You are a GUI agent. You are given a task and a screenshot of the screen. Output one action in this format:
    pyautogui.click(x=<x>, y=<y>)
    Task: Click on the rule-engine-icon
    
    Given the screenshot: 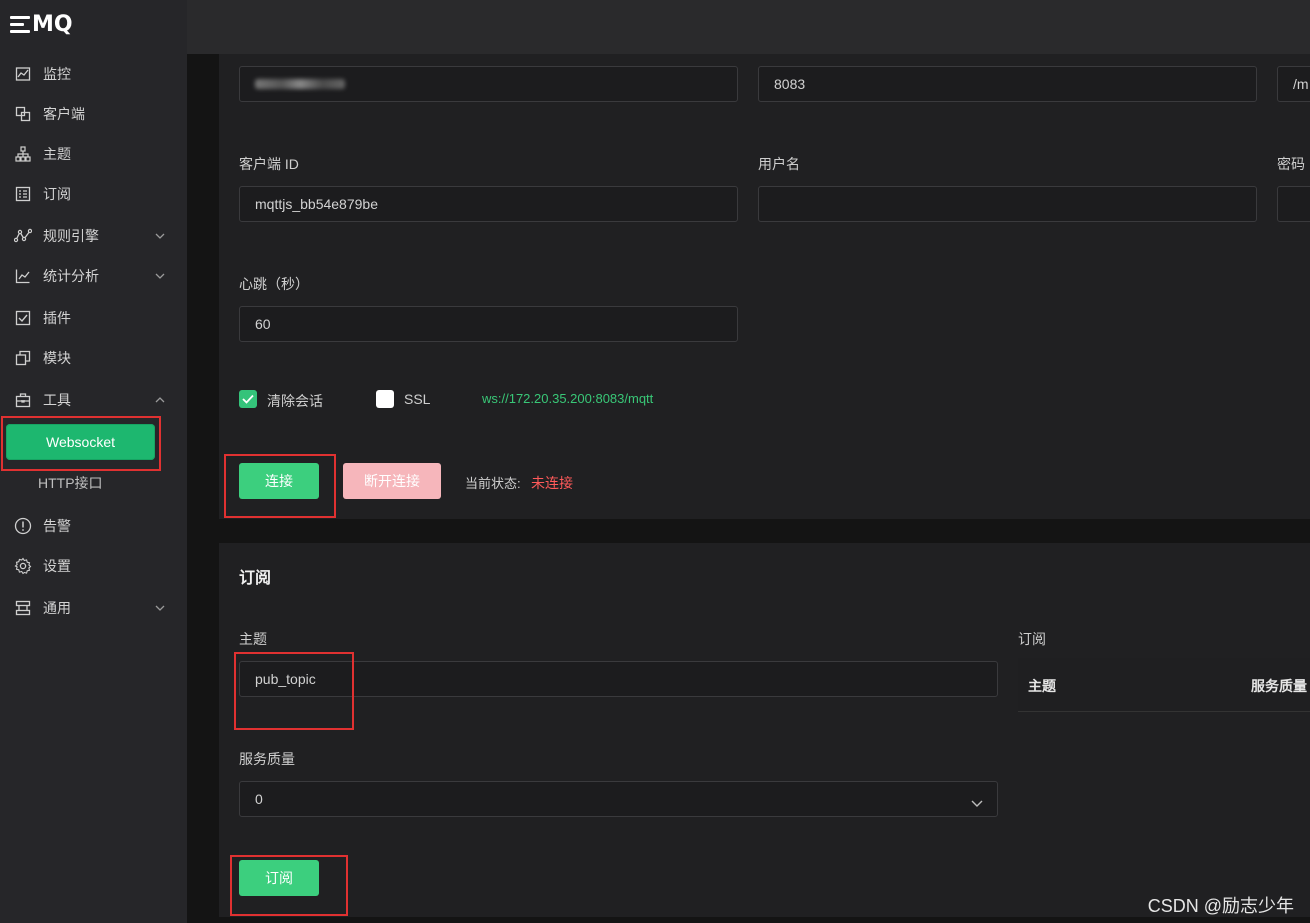 What is the action you would take?
    pyautogui.click(x=23, y=236)
    